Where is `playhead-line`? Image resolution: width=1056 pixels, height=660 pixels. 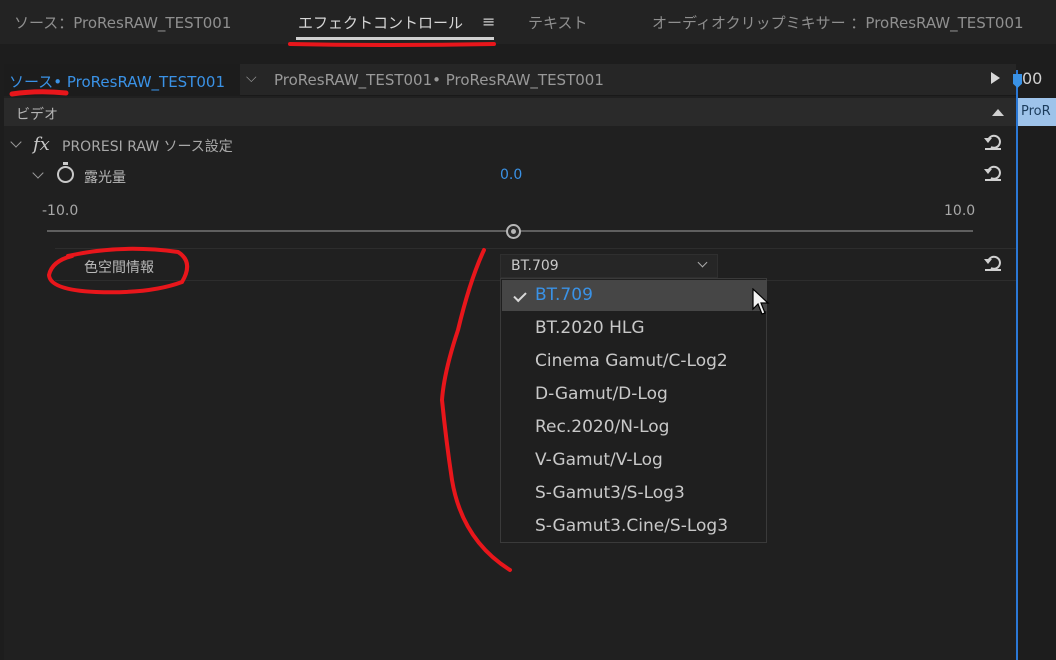 playhead-line is located at coordinates (1017, 365).